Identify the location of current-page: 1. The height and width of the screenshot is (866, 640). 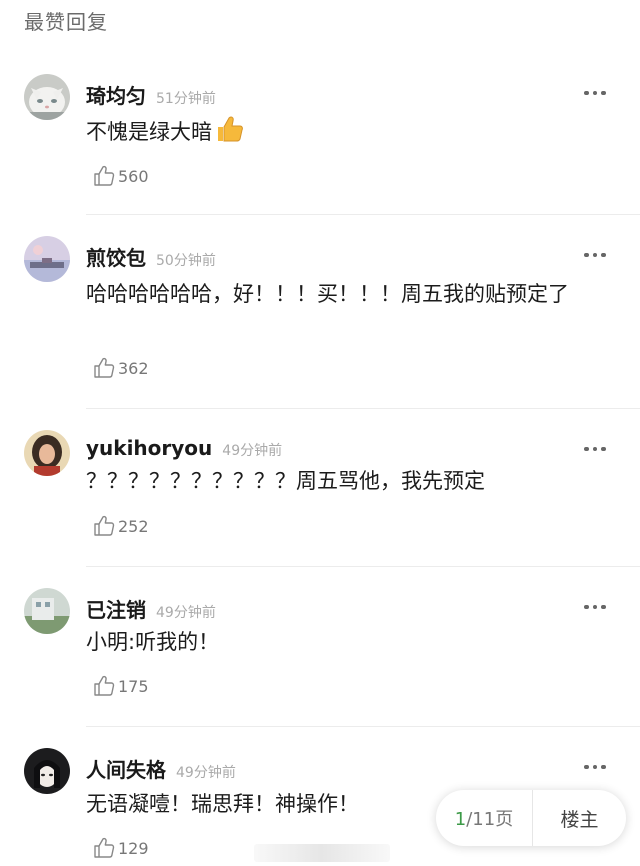
(460, 819).